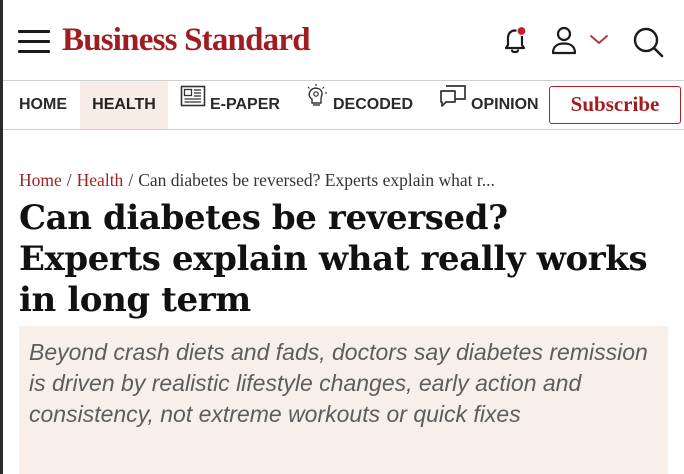 This screenshot has width=684, height=474. Describe the element at coordinates (186, 40) in the screenshot. I see `site-logo: Business Standard` at that location.